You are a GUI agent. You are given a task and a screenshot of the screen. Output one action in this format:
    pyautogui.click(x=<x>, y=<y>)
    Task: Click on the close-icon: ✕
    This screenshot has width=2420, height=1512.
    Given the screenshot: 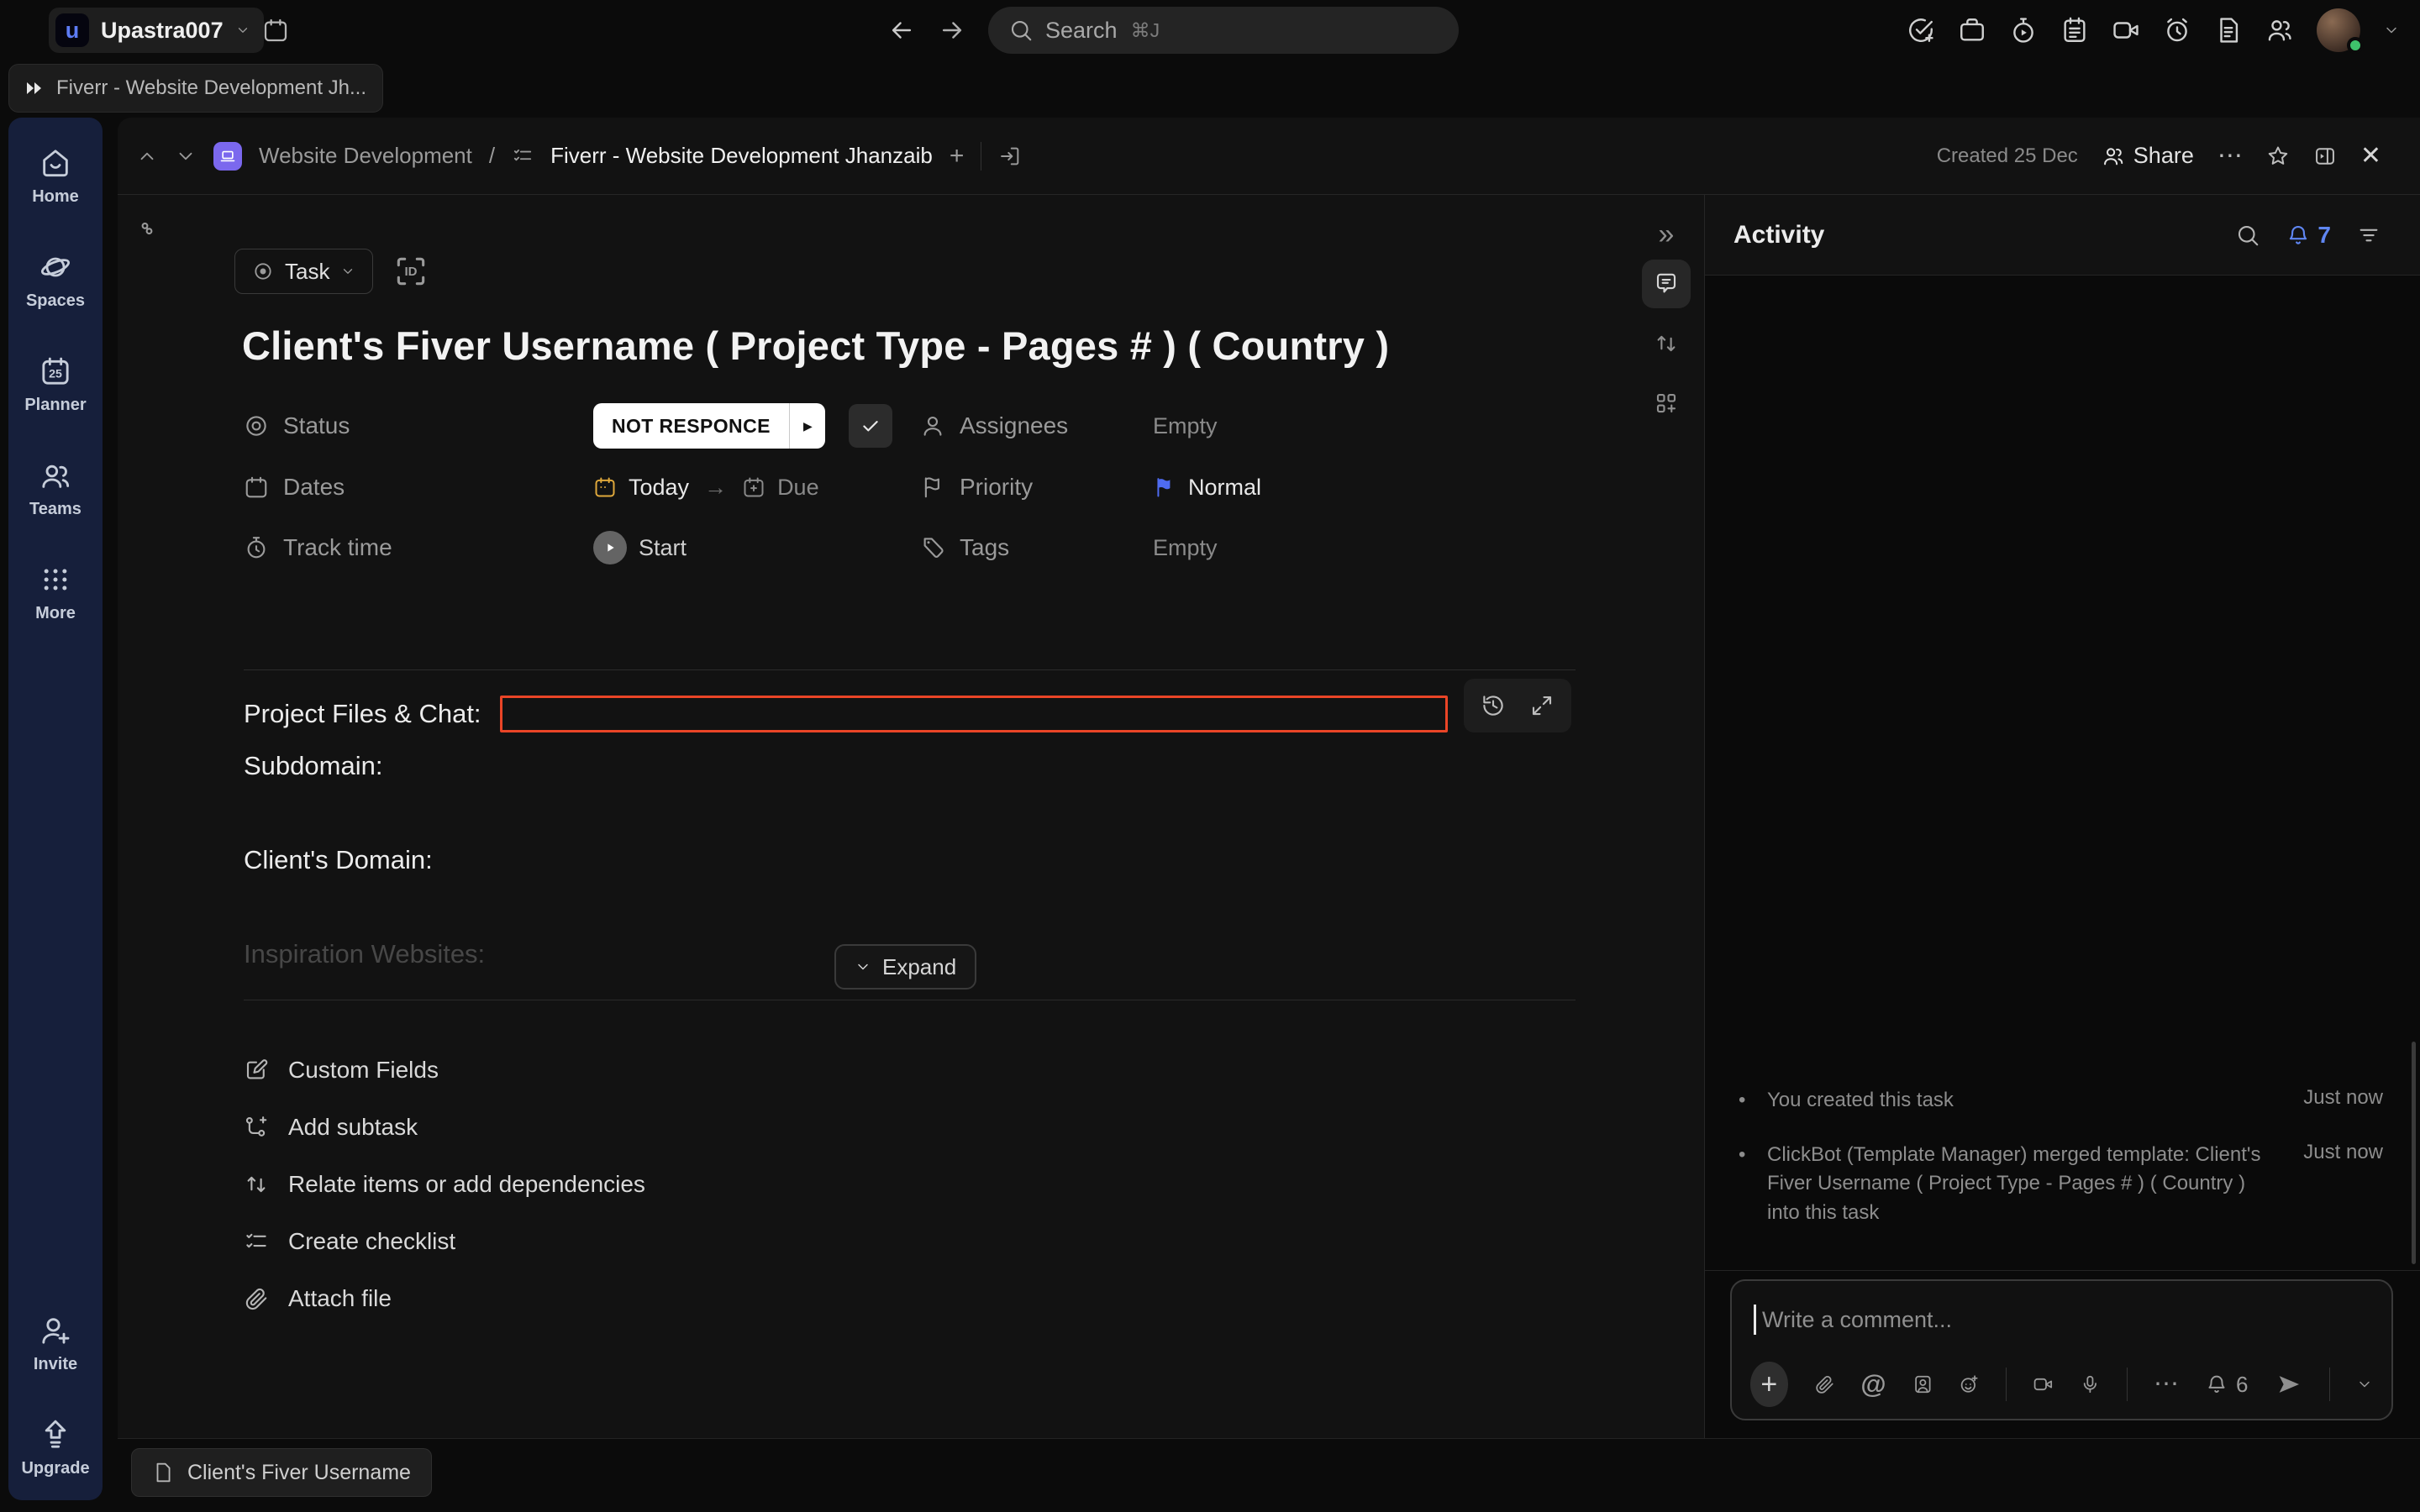 What is the action you would take?
    pyautogui.click(x=2370, y=156)
    